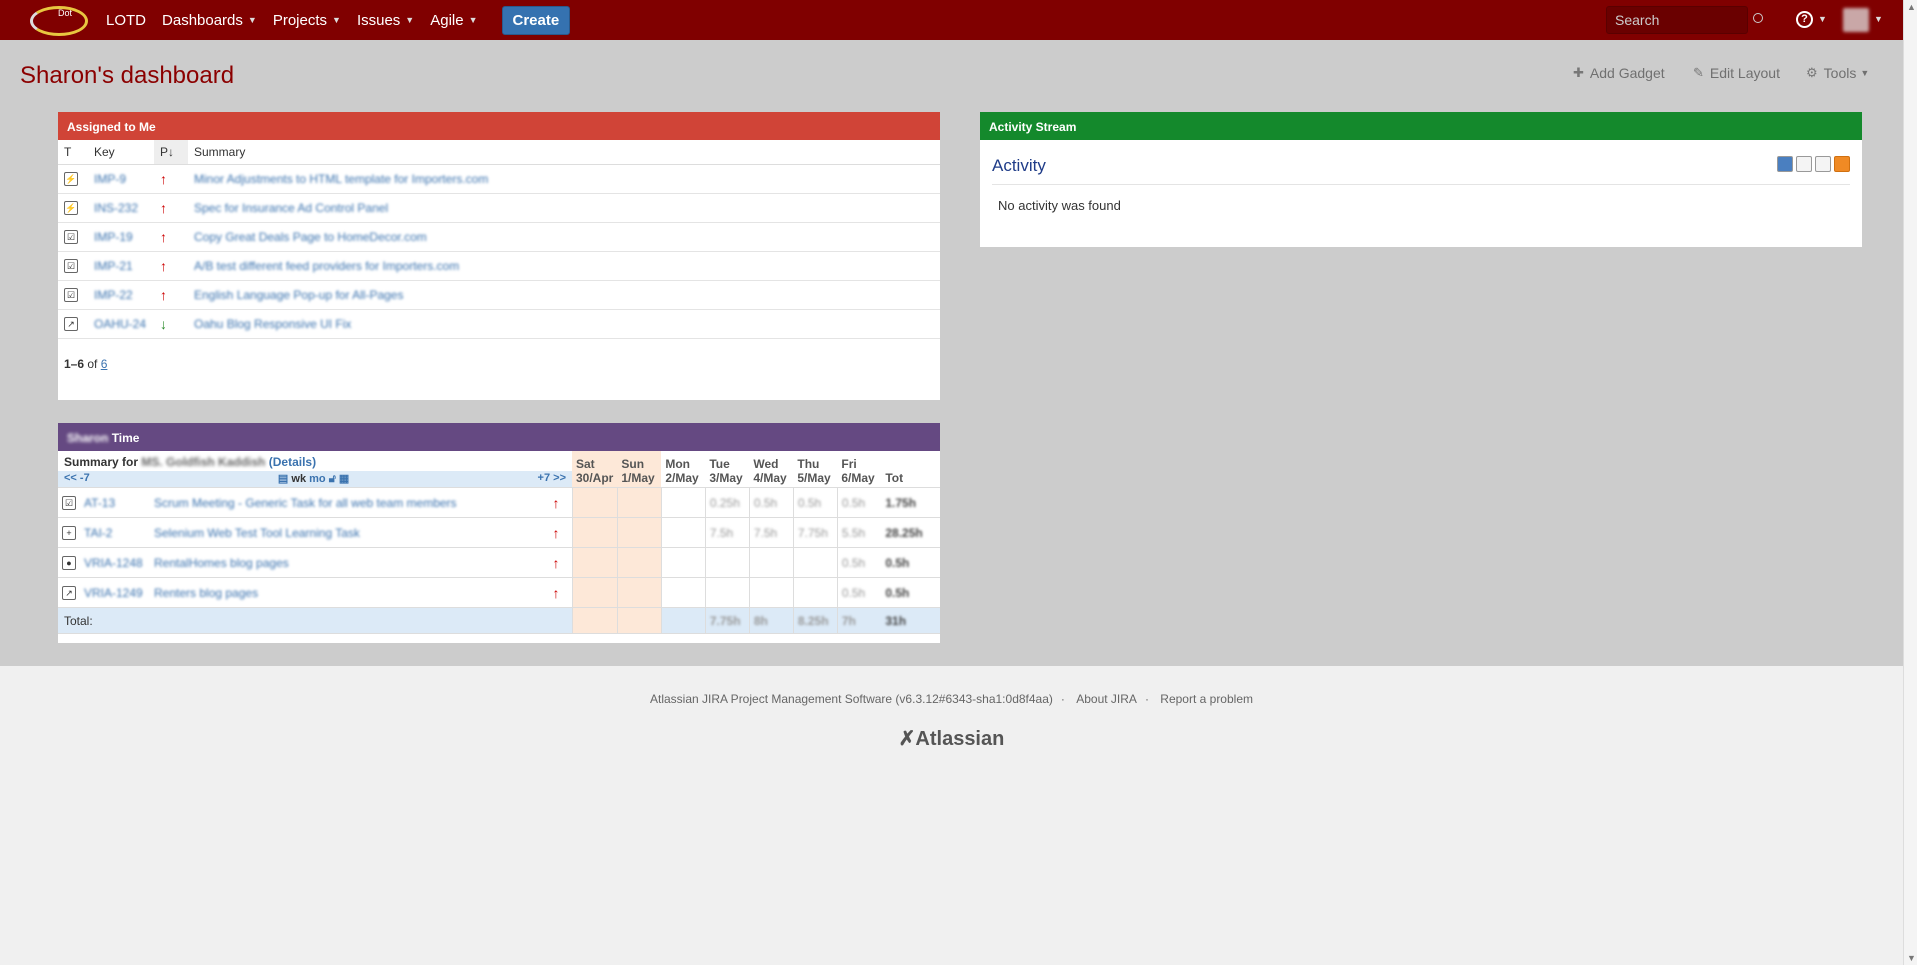  What do you see at coordinates (1910, 482) in the screenshot?
I see `vertical-scrollbar: ▲ ▼` at bounding box center [1910, 482].